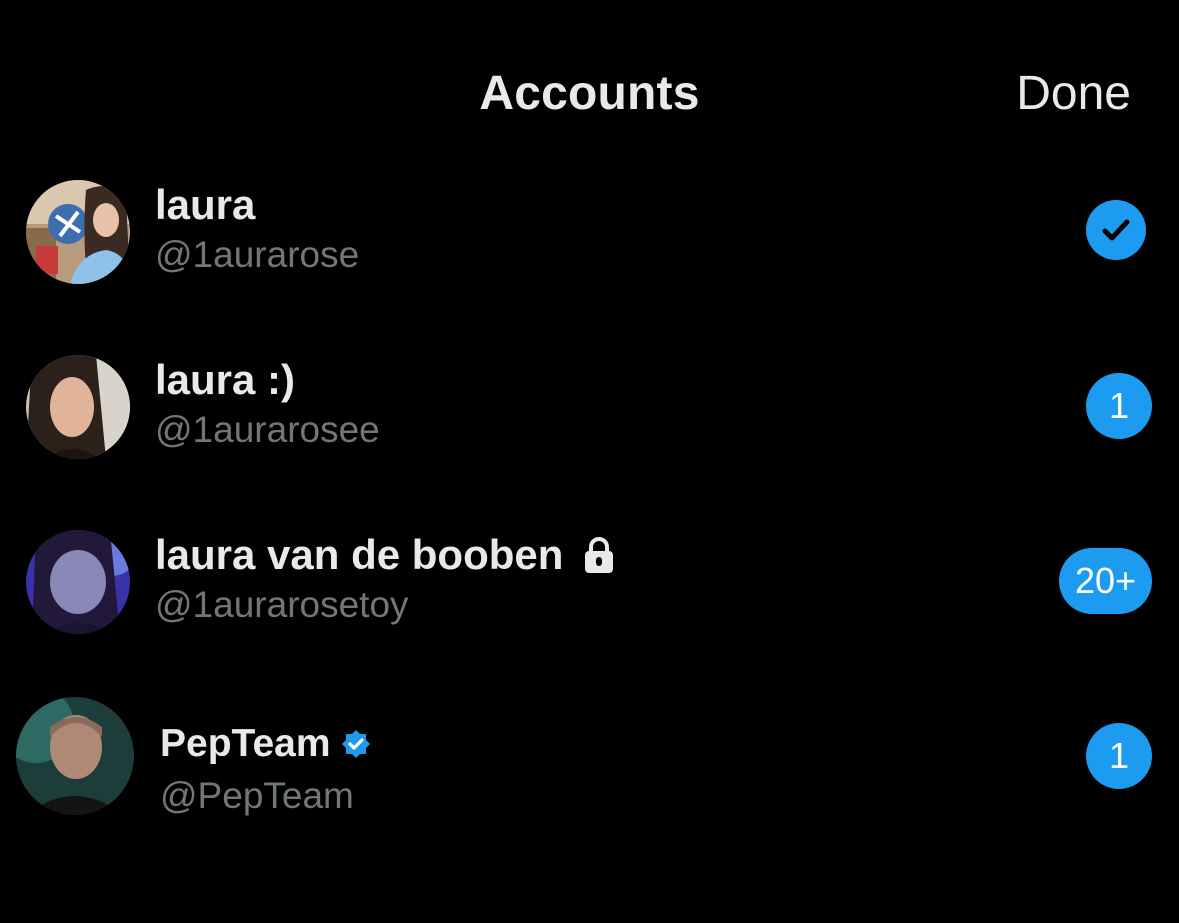 The width and height of the screenshot is (1179, 923). I want to click on account-display-name: PepTeam, so click(245, 743).